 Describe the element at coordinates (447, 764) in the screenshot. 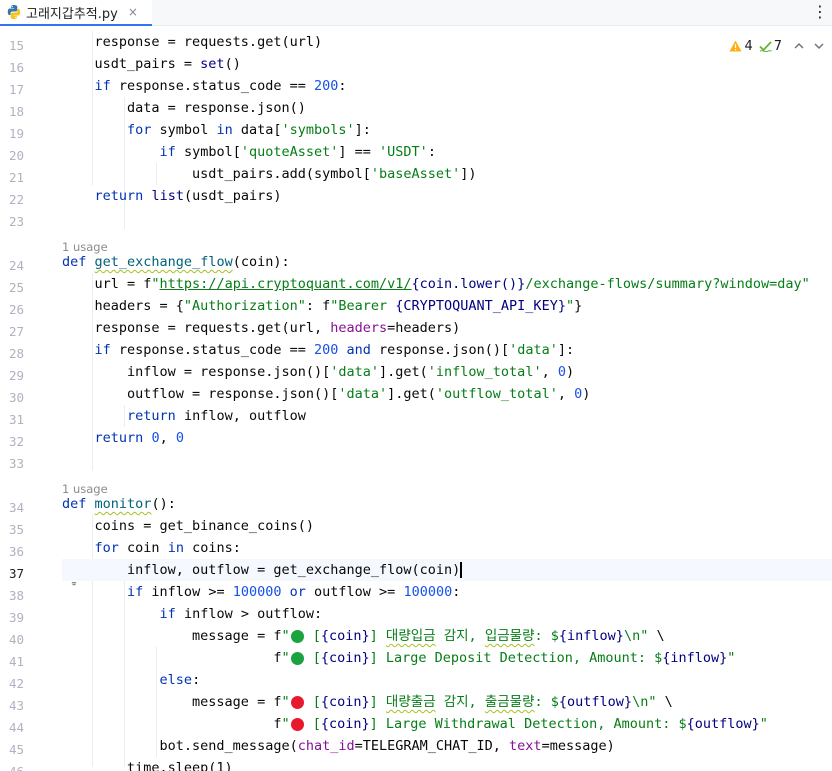

I see `code-line: time.sleep(1)` at that location.